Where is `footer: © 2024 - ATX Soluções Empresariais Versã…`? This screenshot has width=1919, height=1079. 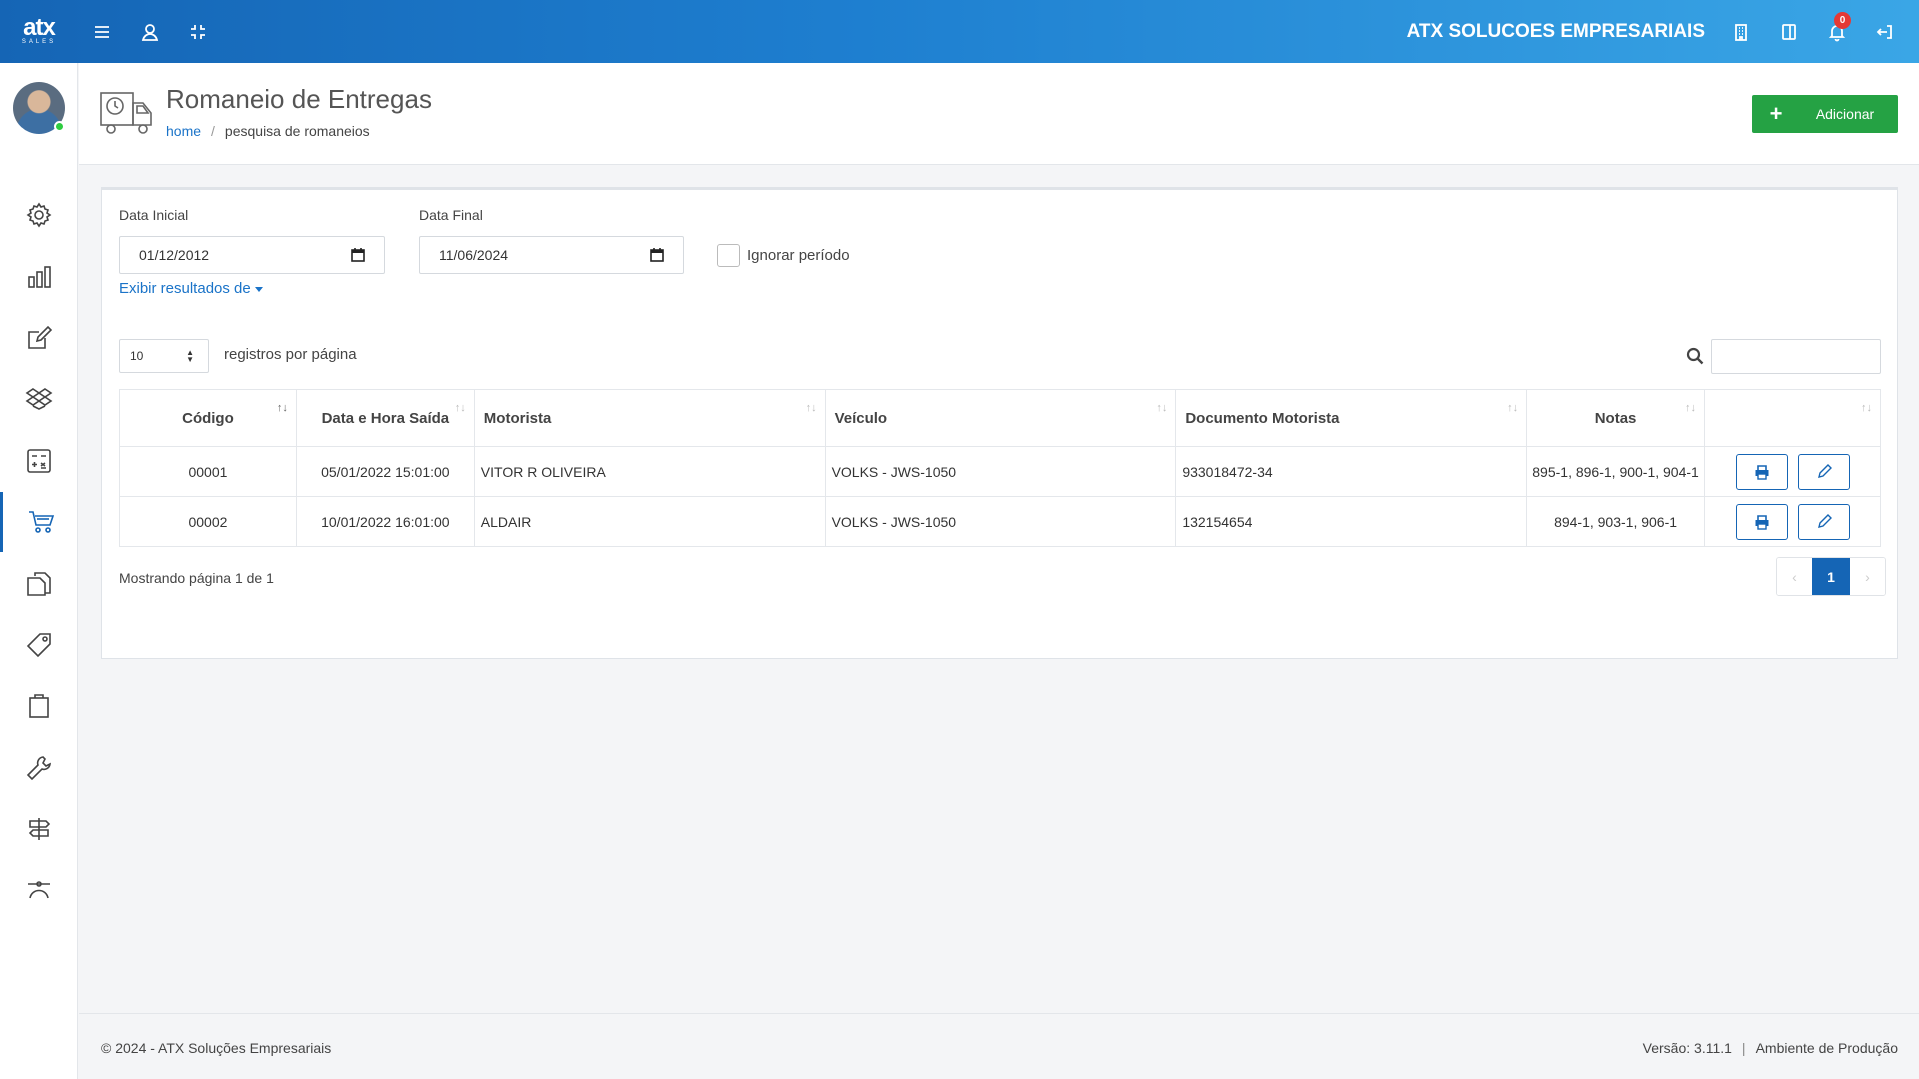 footer: © 2024 - ATX Soluções Empresariais Versã… is located at coordinates (999, 1046).